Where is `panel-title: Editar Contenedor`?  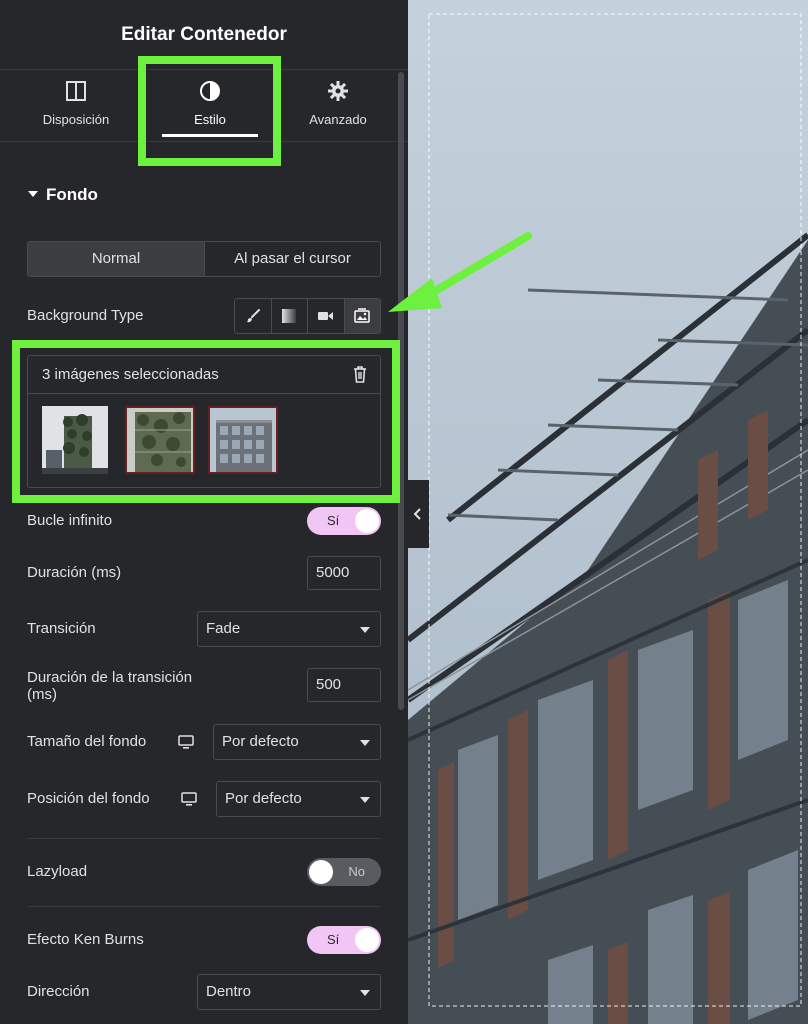
panel-title: Editar Contenedor is located at coordinates (204, 34).